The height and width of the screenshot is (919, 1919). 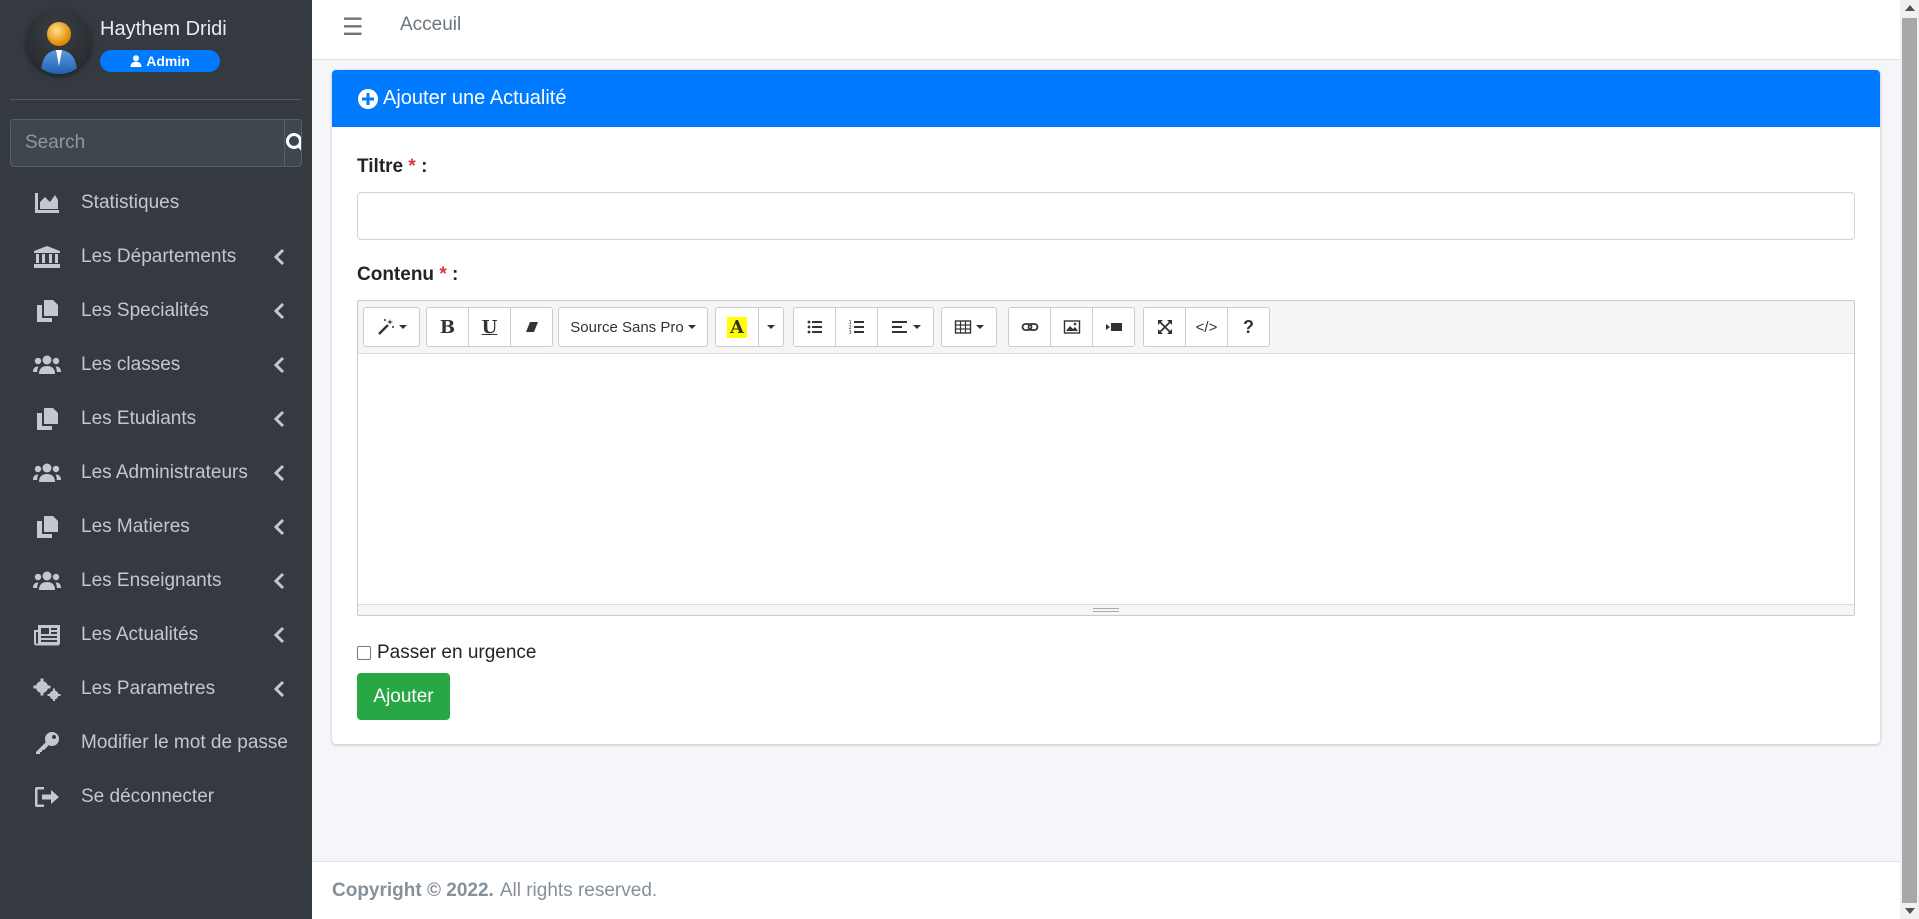 I want to click on image-icon, so click(x=1071, y=327).